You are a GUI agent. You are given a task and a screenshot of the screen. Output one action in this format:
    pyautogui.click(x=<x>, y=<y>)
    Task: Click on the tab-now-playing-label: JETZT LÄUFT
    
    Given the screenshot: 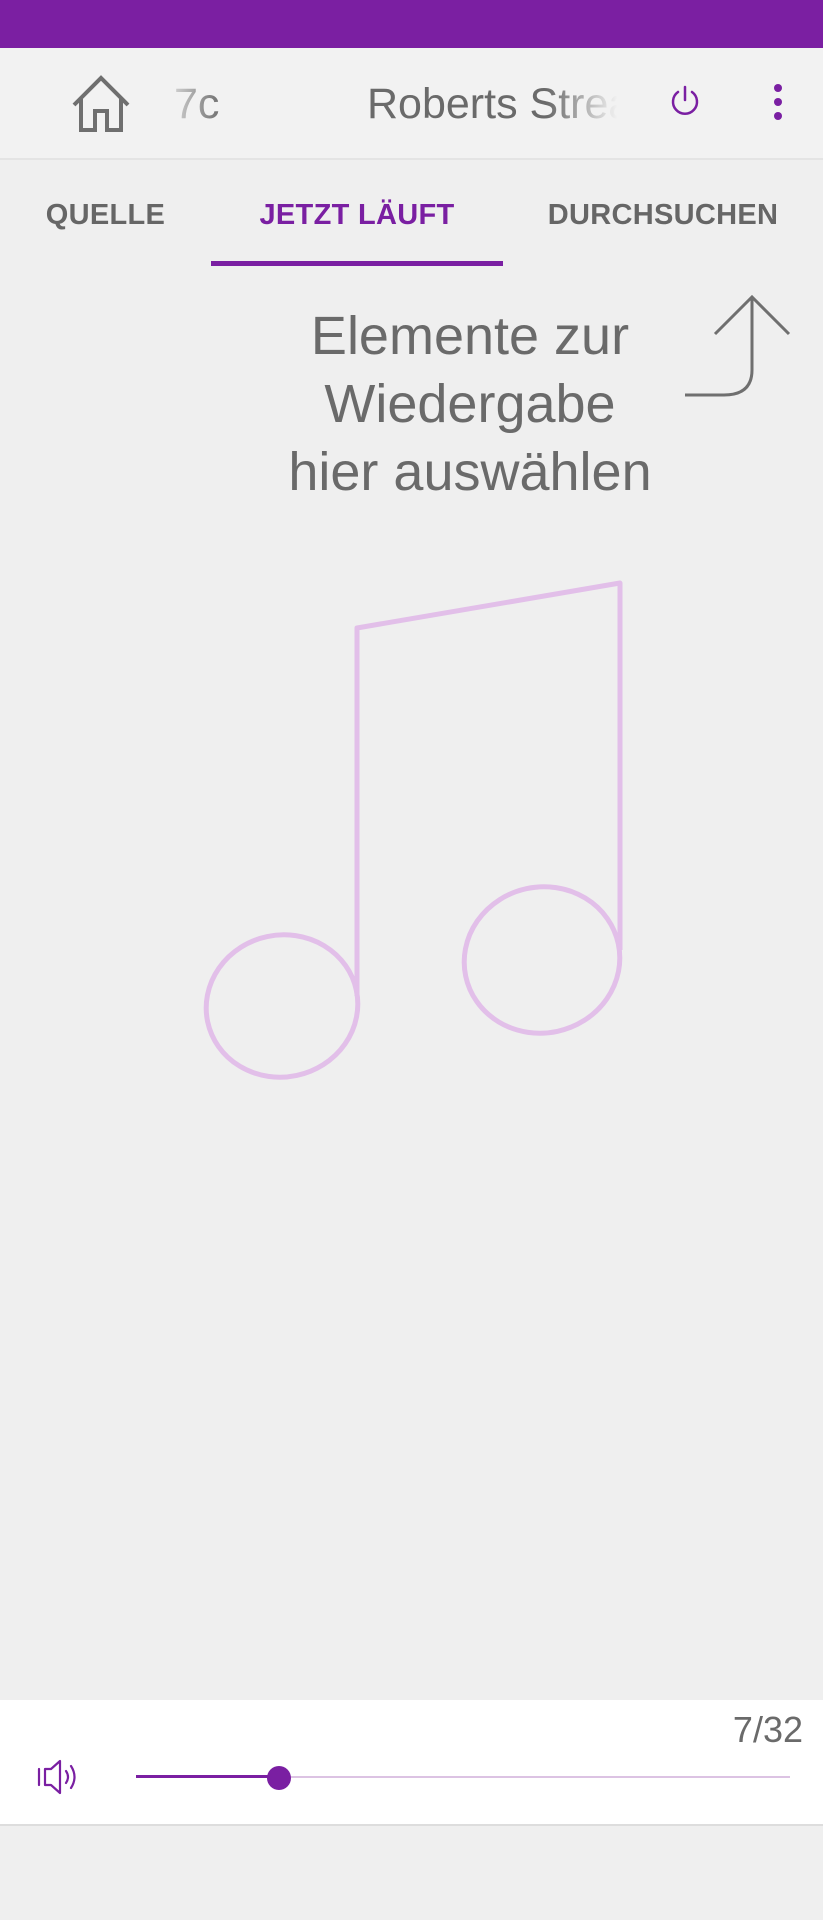 What is the action you would take?
    pyautogui.click(x=357, y=214)
    